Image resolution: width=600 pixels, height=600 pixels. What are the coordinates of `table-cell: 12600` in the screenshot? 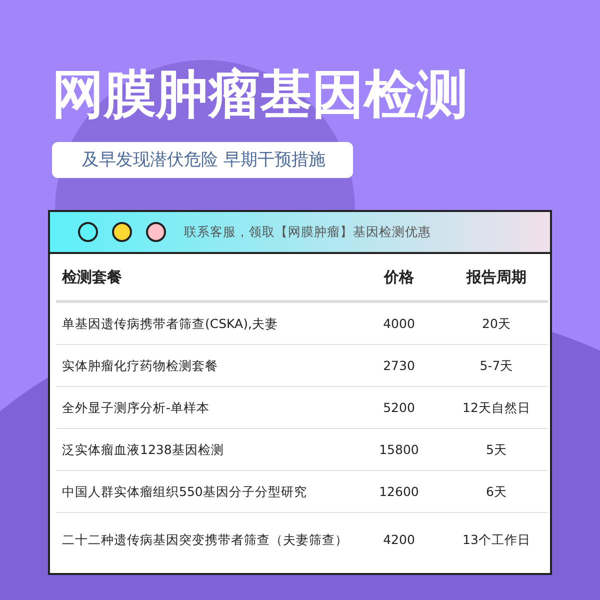 It's located at (399, 491).